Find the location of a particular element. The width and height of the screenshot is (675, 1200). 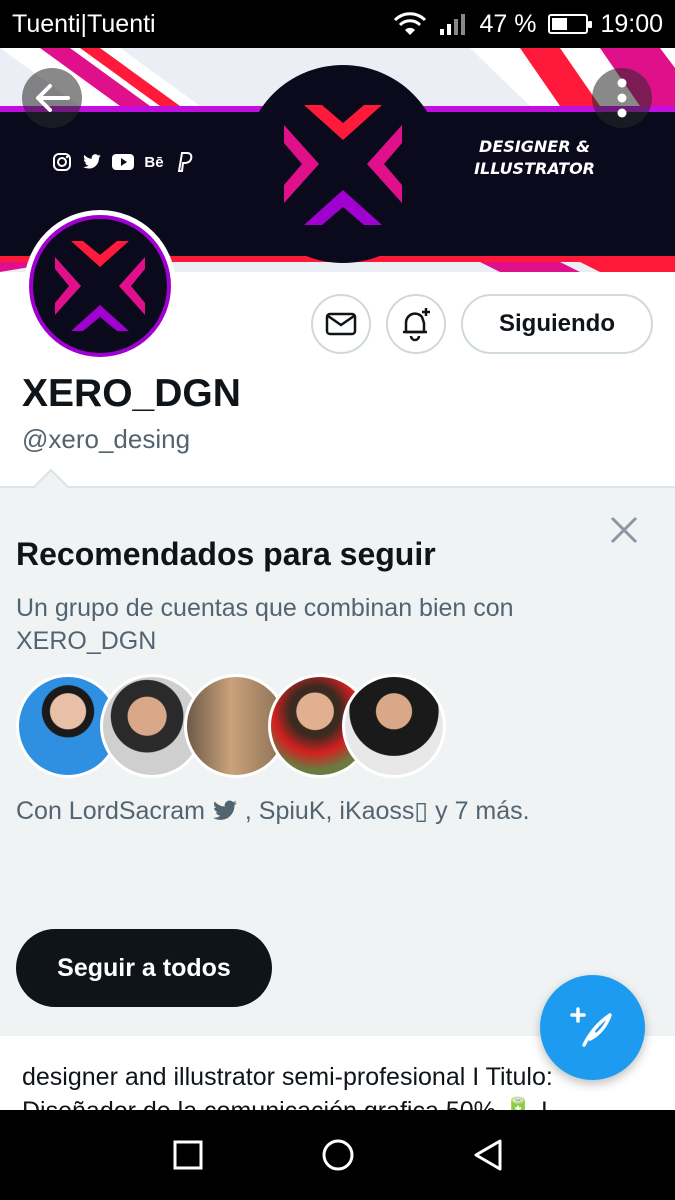

system-nav-bar is located at coordinates (337, 1155).